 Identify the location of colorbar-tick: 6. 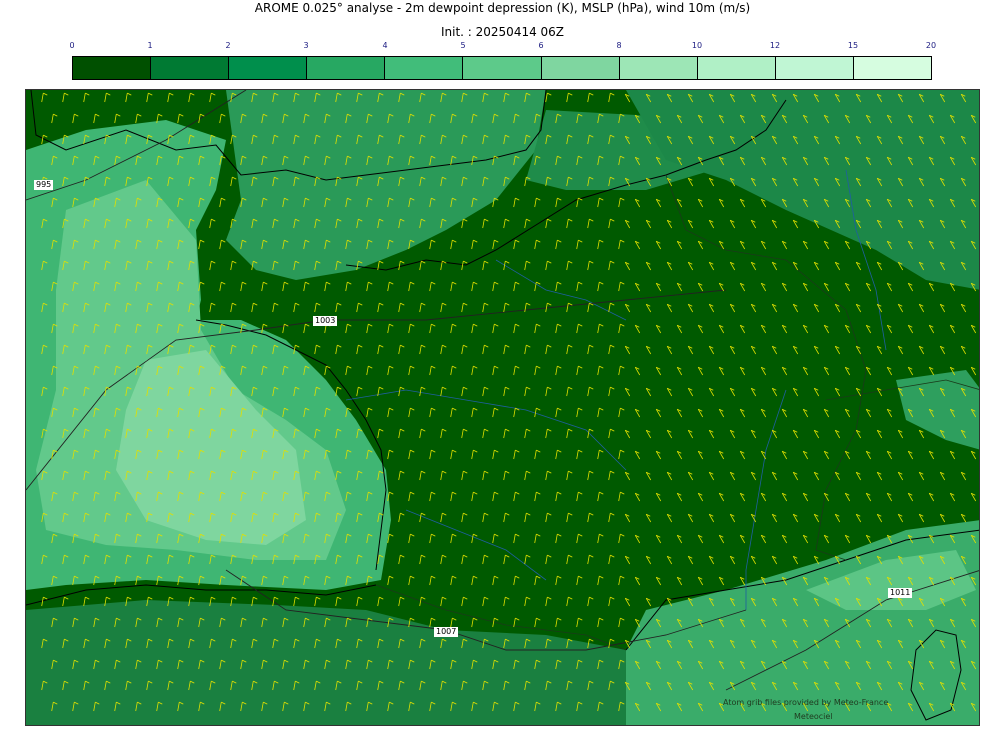
(541, 45).